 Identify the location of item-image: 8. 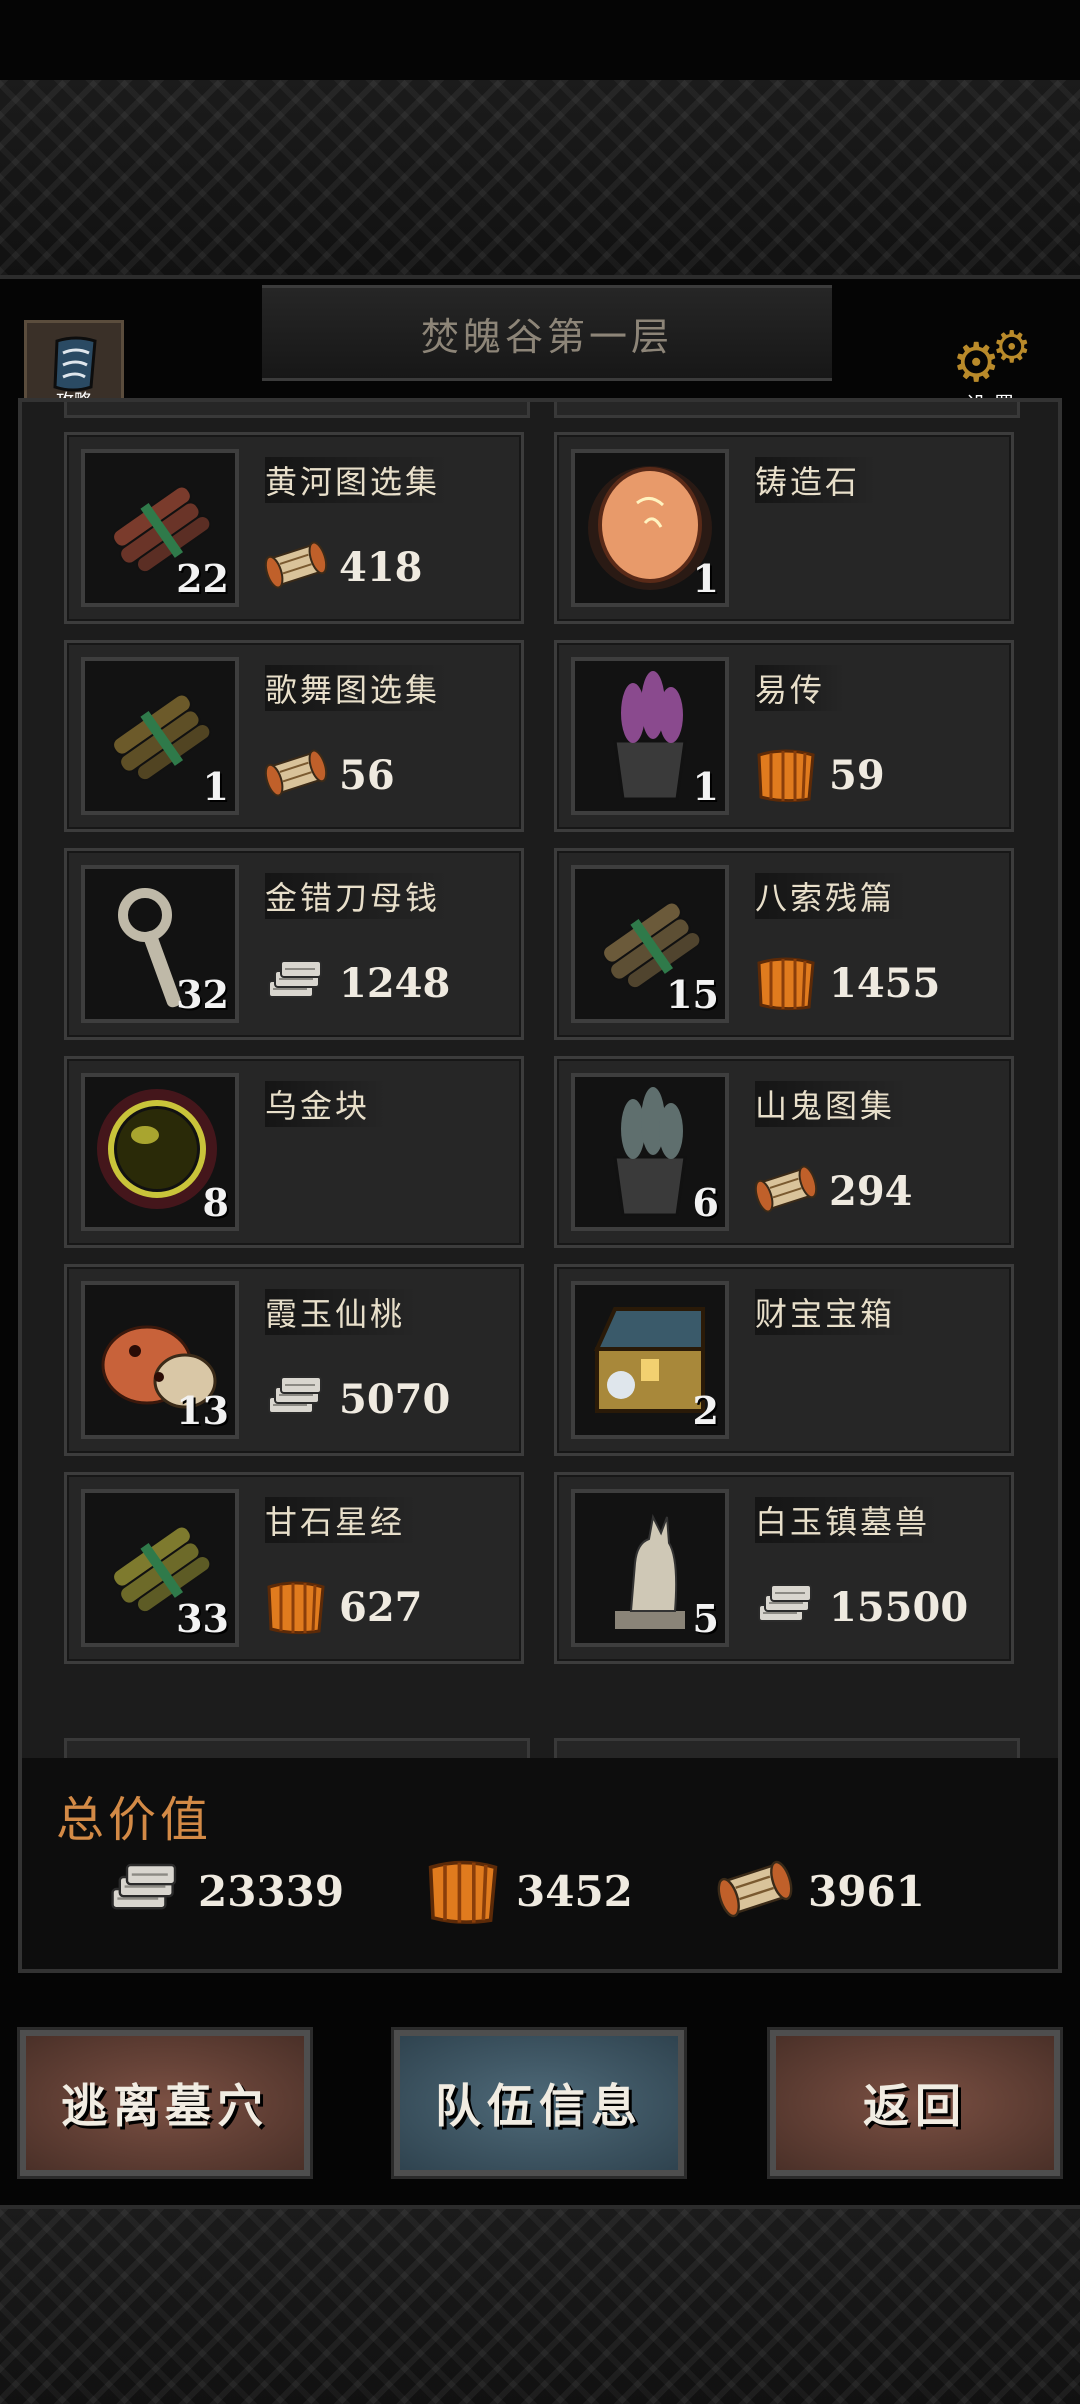
(160, 1152).